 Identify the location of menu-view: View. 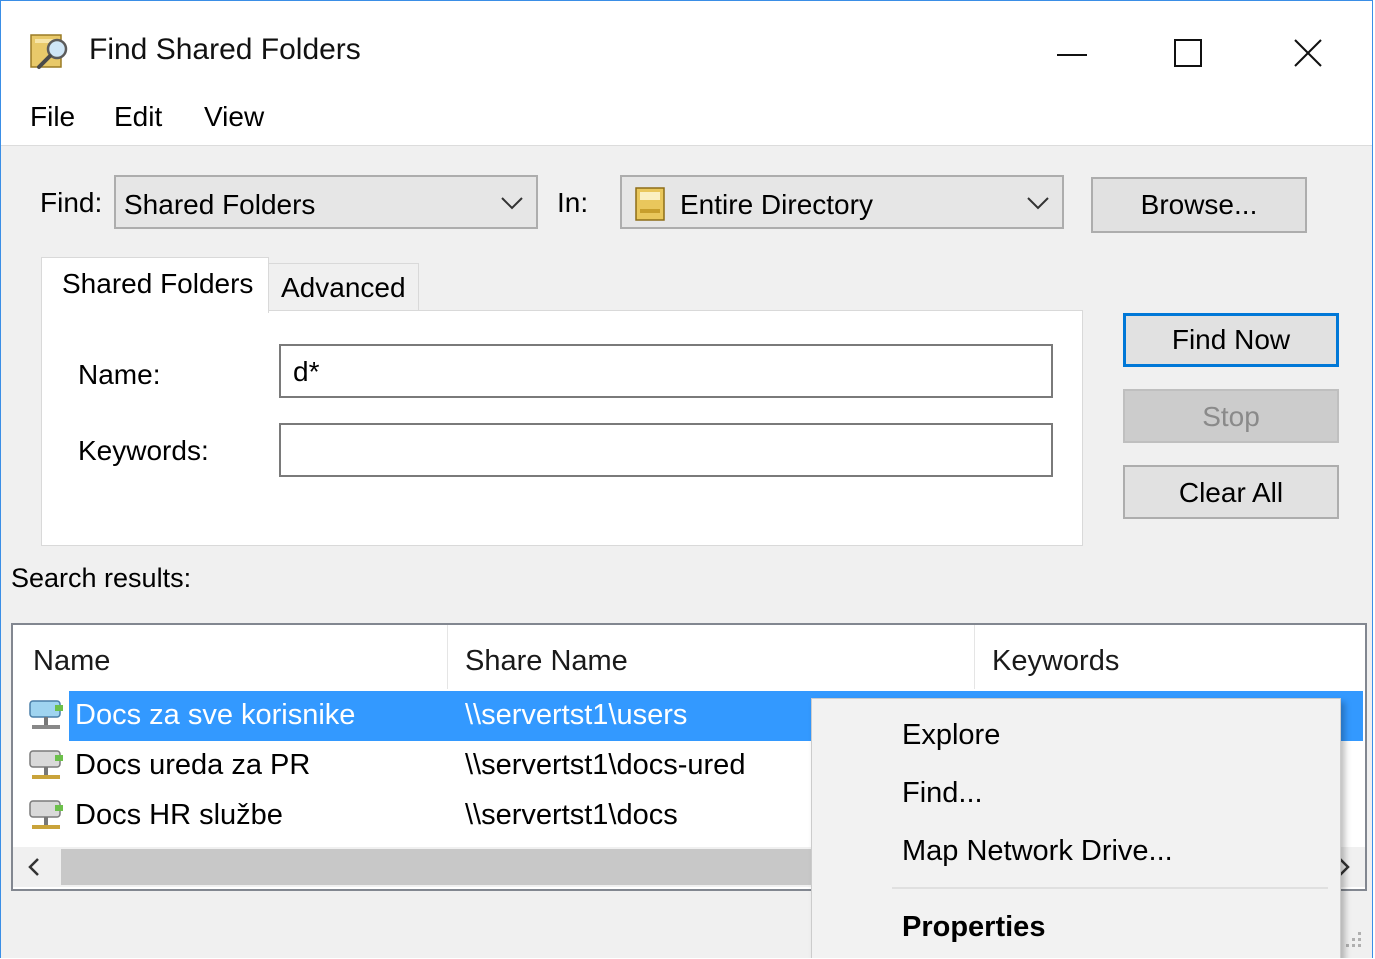
(234, 117).